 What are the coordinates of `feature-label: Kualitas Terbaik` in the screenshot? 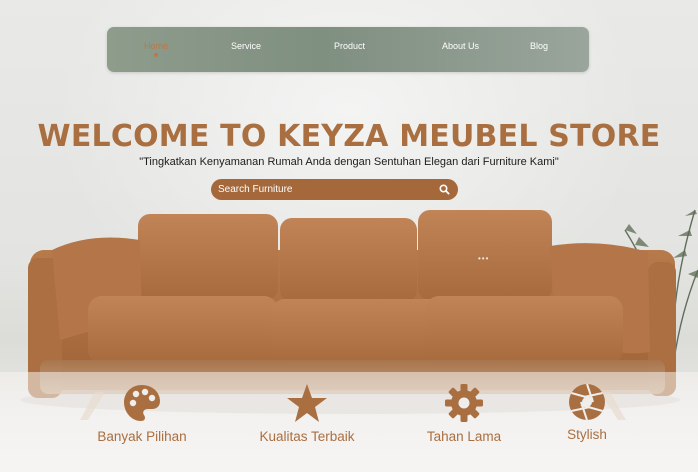 It's located at (307, 436).